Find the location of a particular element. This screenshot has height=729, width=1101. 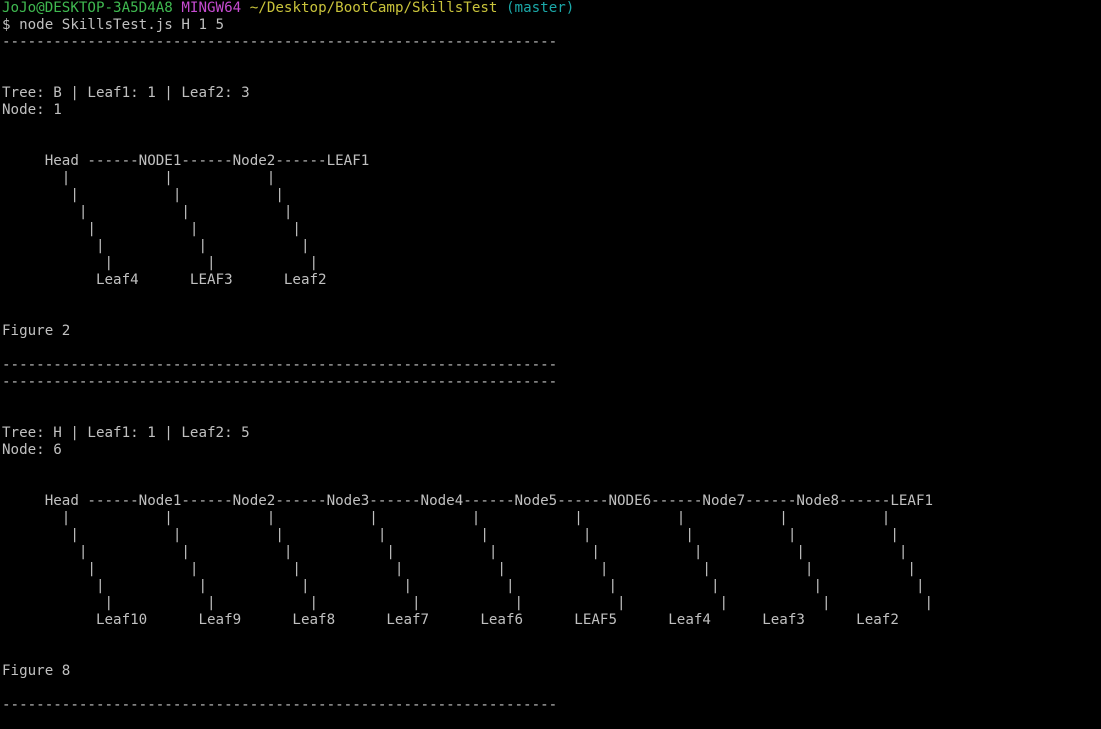

output-line: Tree: B | Leaf1: 1 | Leaf2: 3 is located at coordinates (126, 93).